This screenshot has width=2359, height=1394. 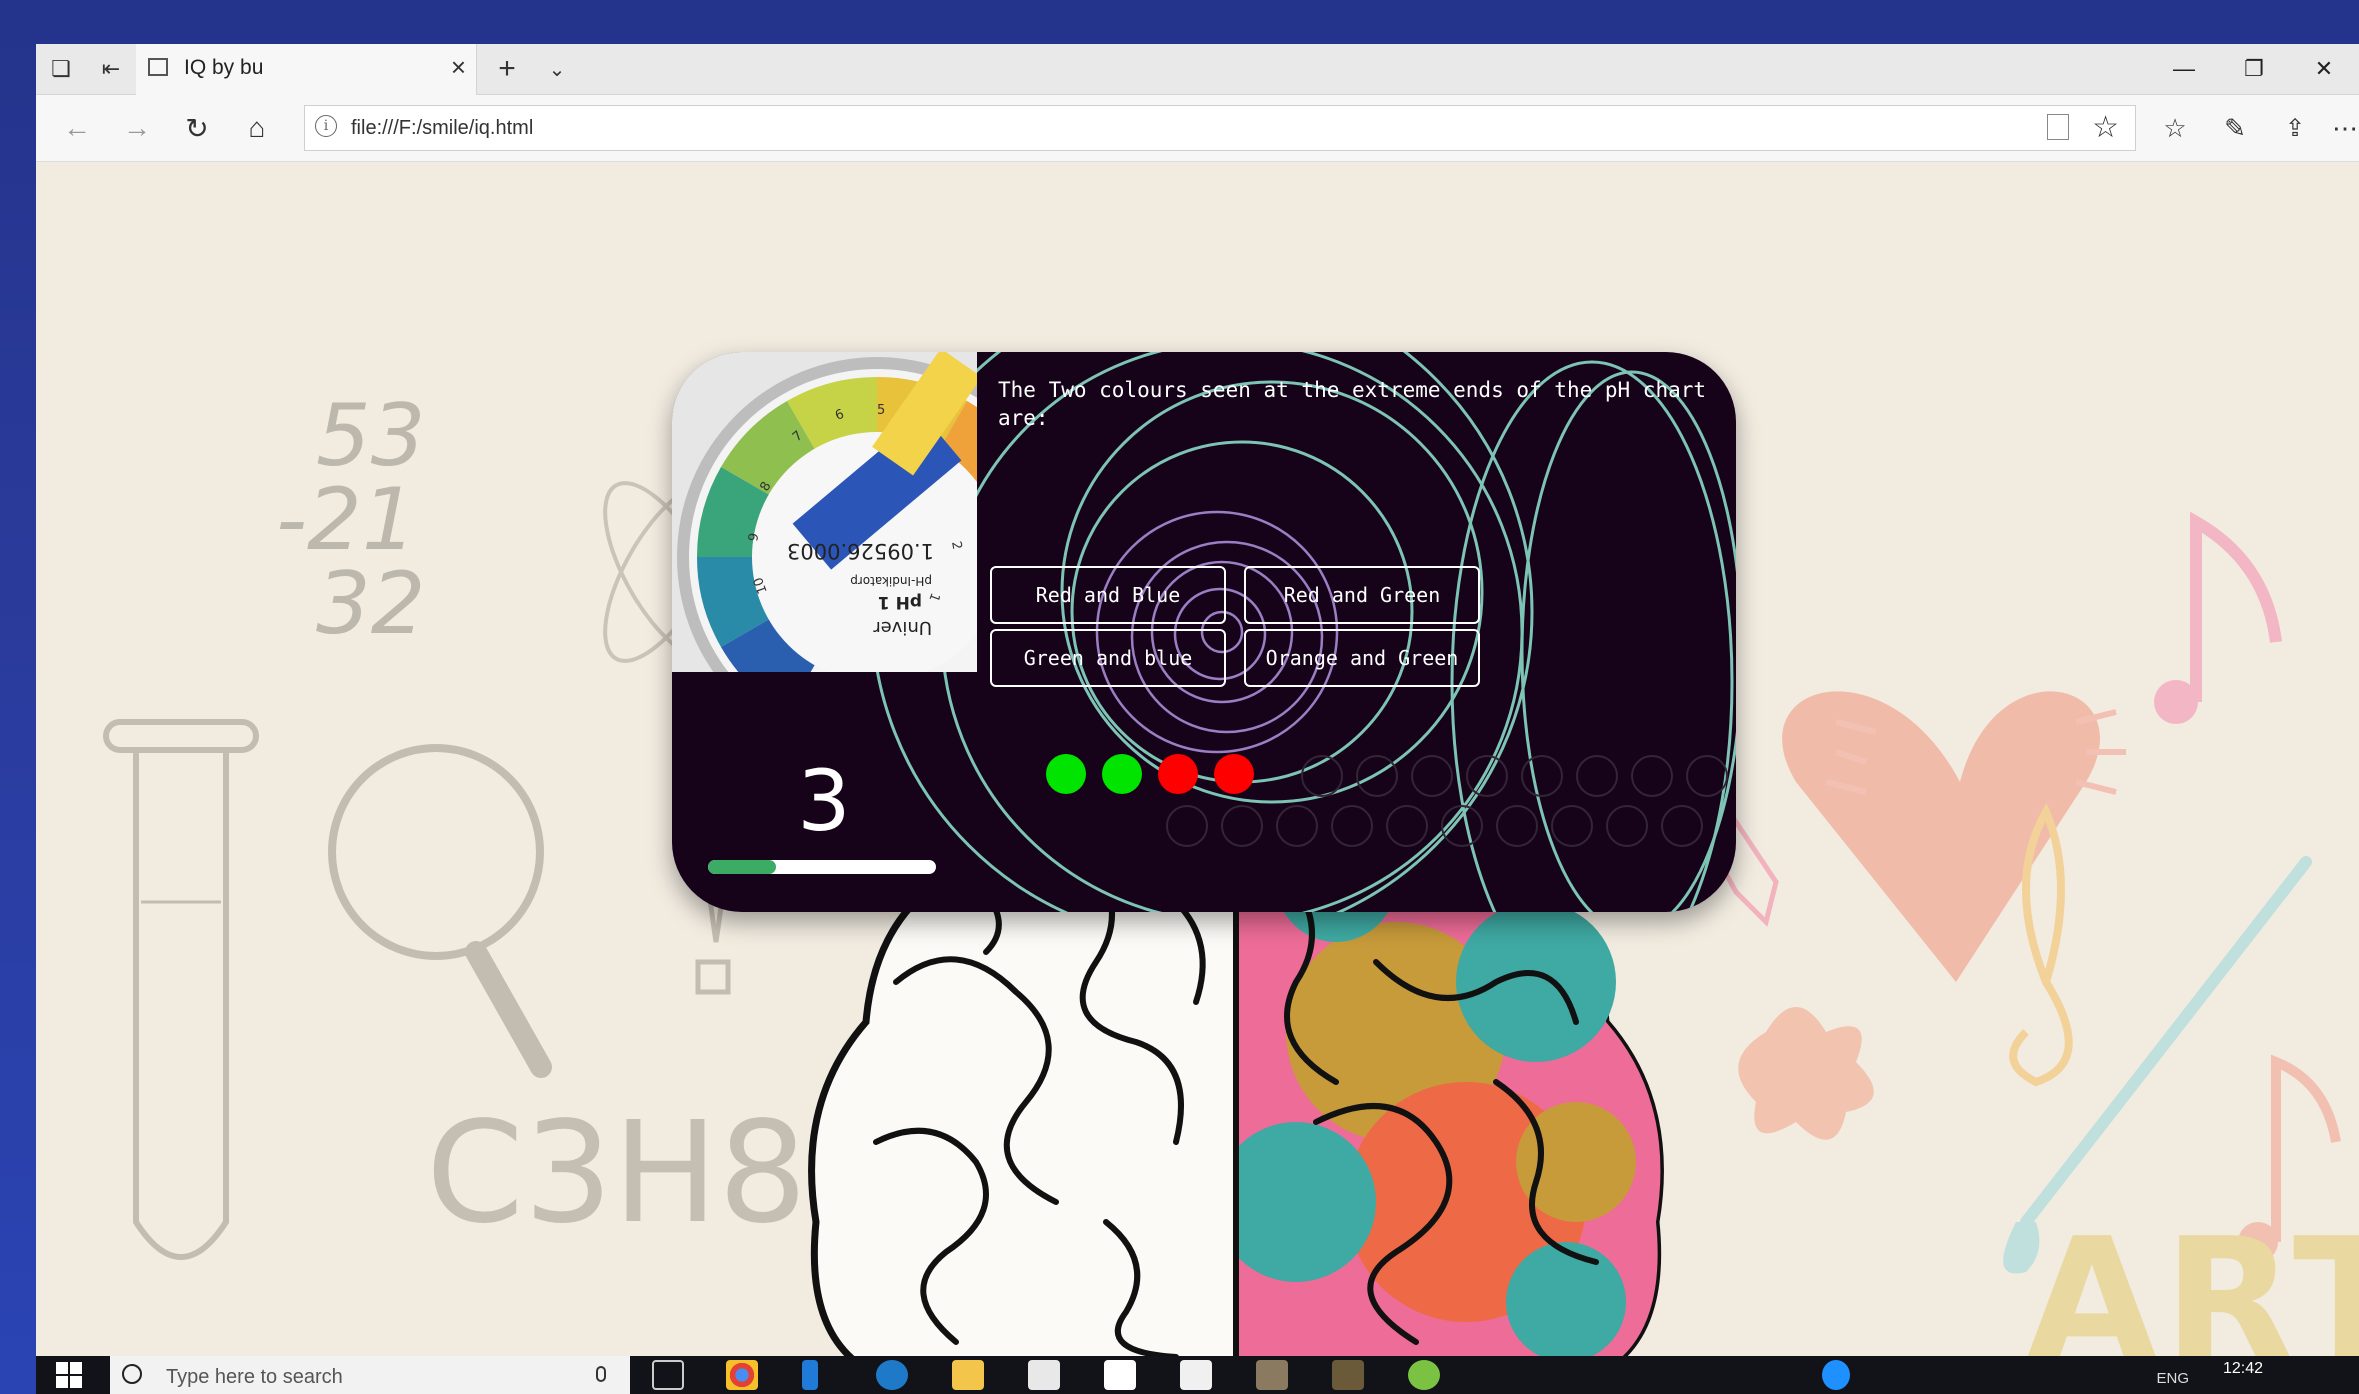 I want to click on search-placeholder: Type here to search, so click(x=254, y=1377).